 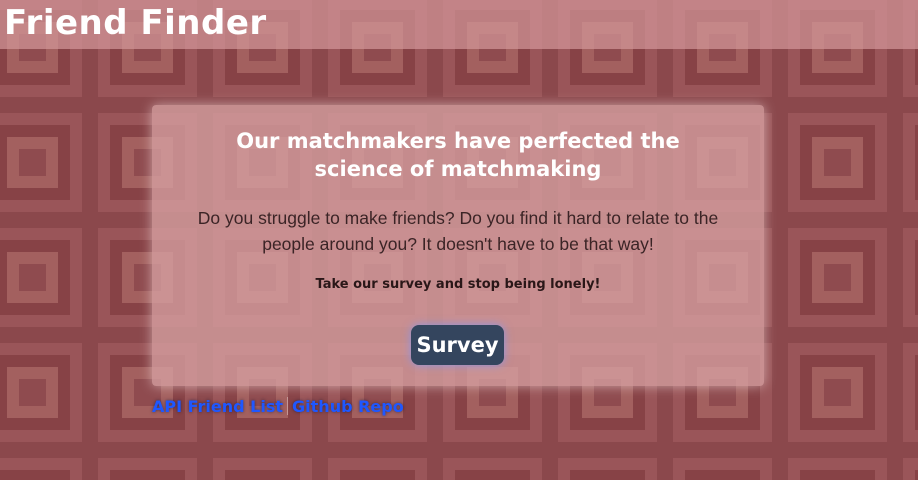 I want to click on link-divider, so click(x=288, y=406).